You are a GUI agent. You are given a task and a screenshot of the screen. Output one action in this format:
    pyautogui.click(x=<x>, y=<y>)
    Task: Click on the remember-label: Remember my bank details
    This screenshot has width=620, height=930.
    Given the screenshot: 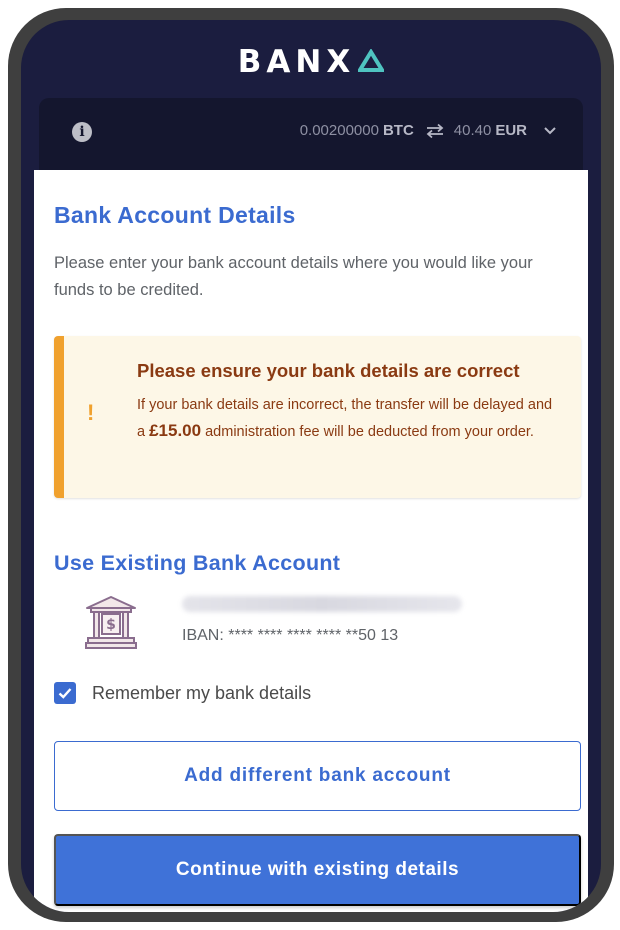 What is the action you would take?
    pyautogui.click(x=202, y=692)
    